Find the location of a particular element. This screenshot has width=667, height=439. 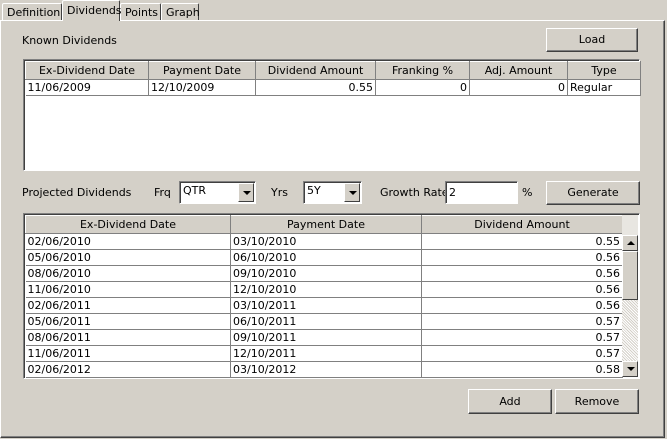

amount-cell: 0.58 is located at coordinates (522, 369).